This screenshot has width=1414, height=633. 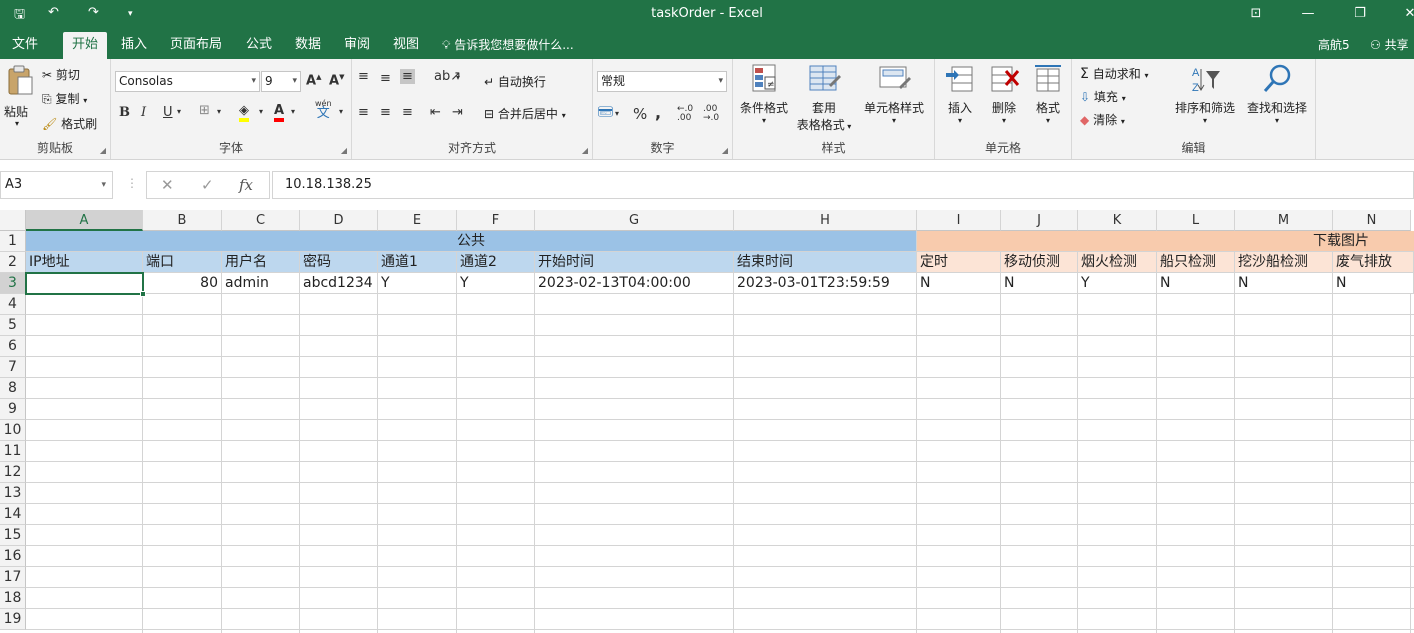 I want to click on number-launcher-icon: ◢, so click(x=725, y=150).